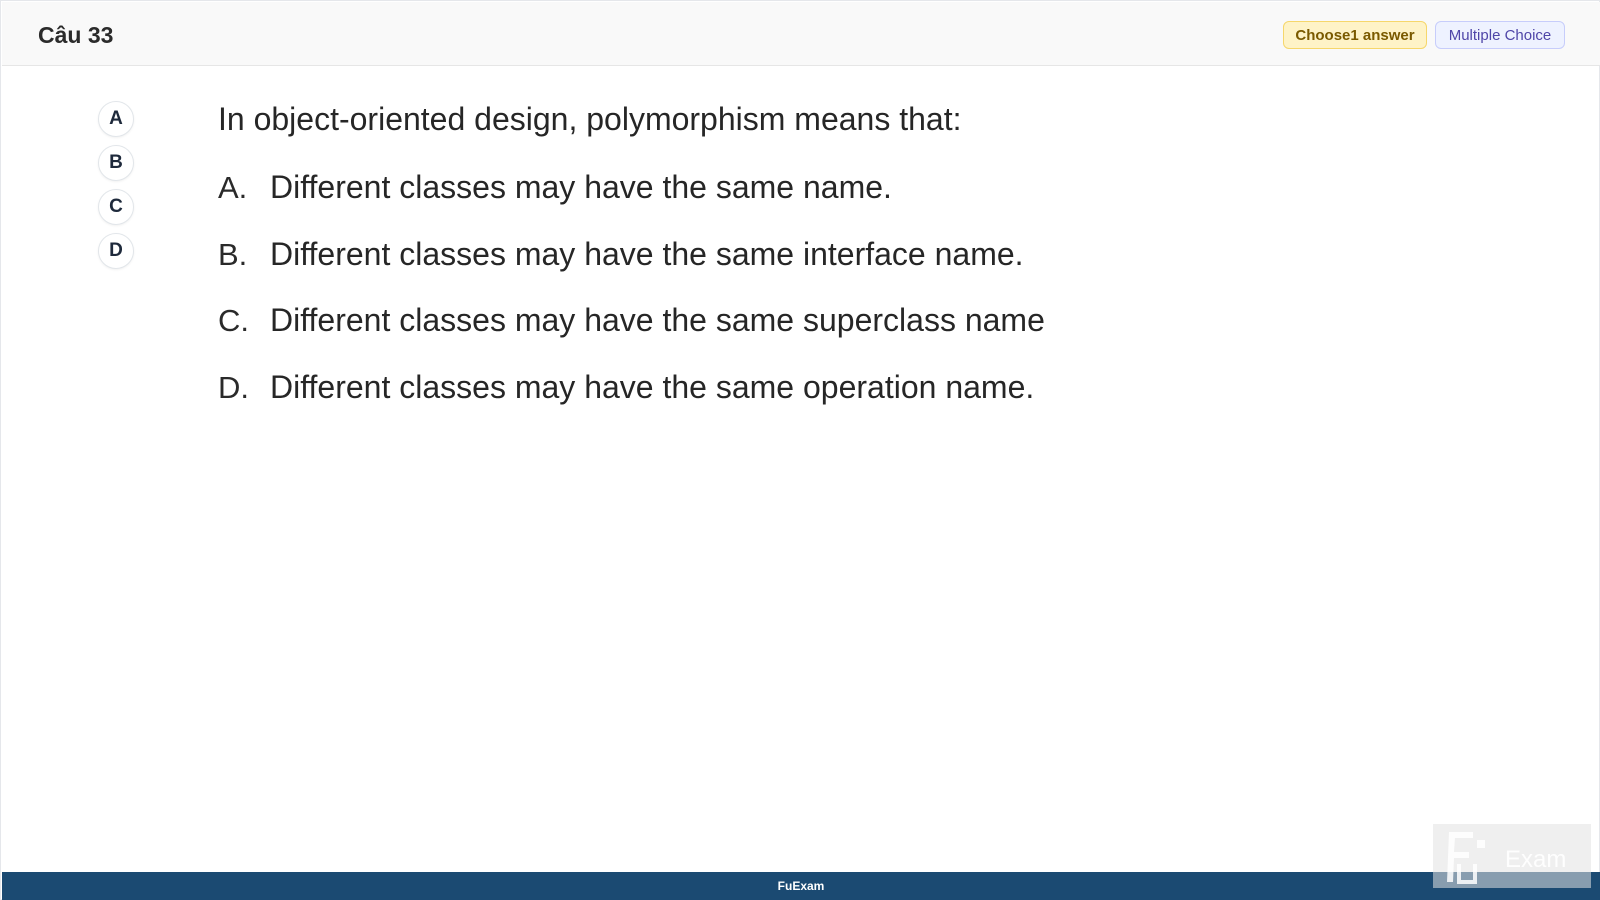 The width and height of the screenshot is (1600, 900). What do you see at coordinates (1536, 859) in the screenshot?
I see `watermark-text: Exam` at bounding box center [1536, 859].